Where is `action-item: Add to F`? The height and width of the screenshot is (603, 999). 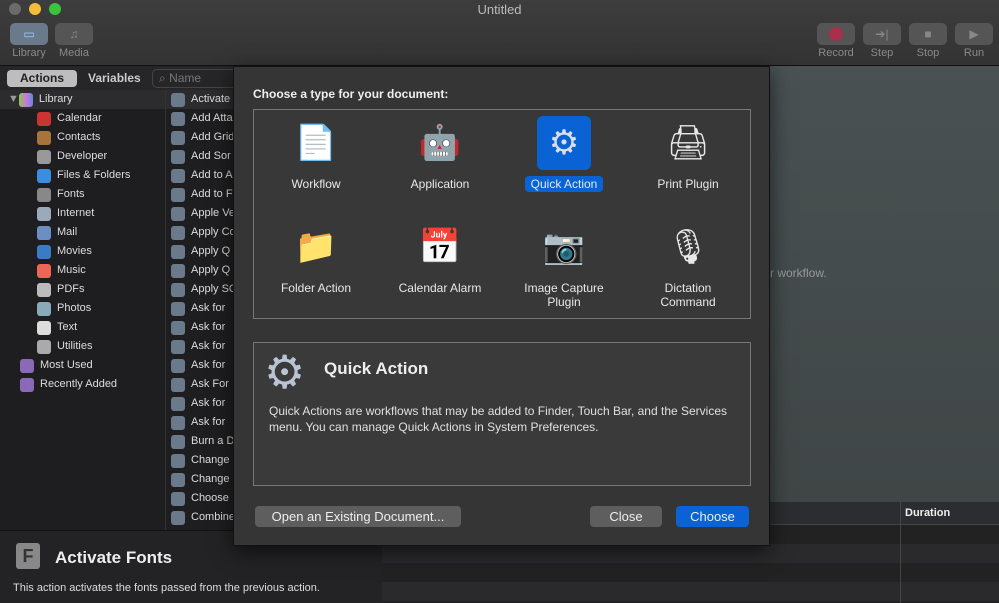 action-item: Add to F is located at coordinates (200, 194).